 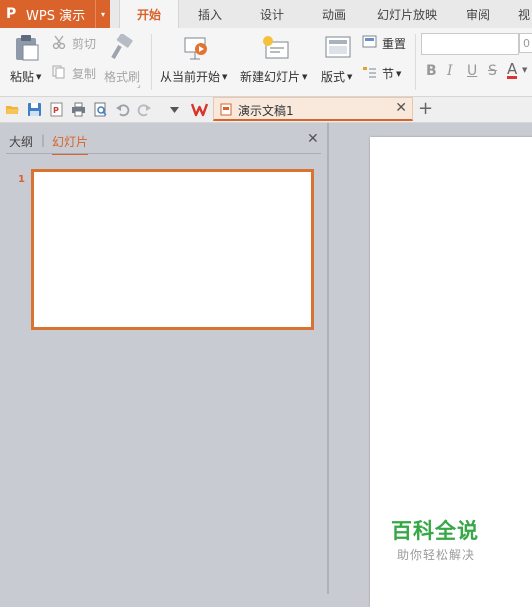 I want to click on slideshow-play-icon, so click(x=195, y=48).